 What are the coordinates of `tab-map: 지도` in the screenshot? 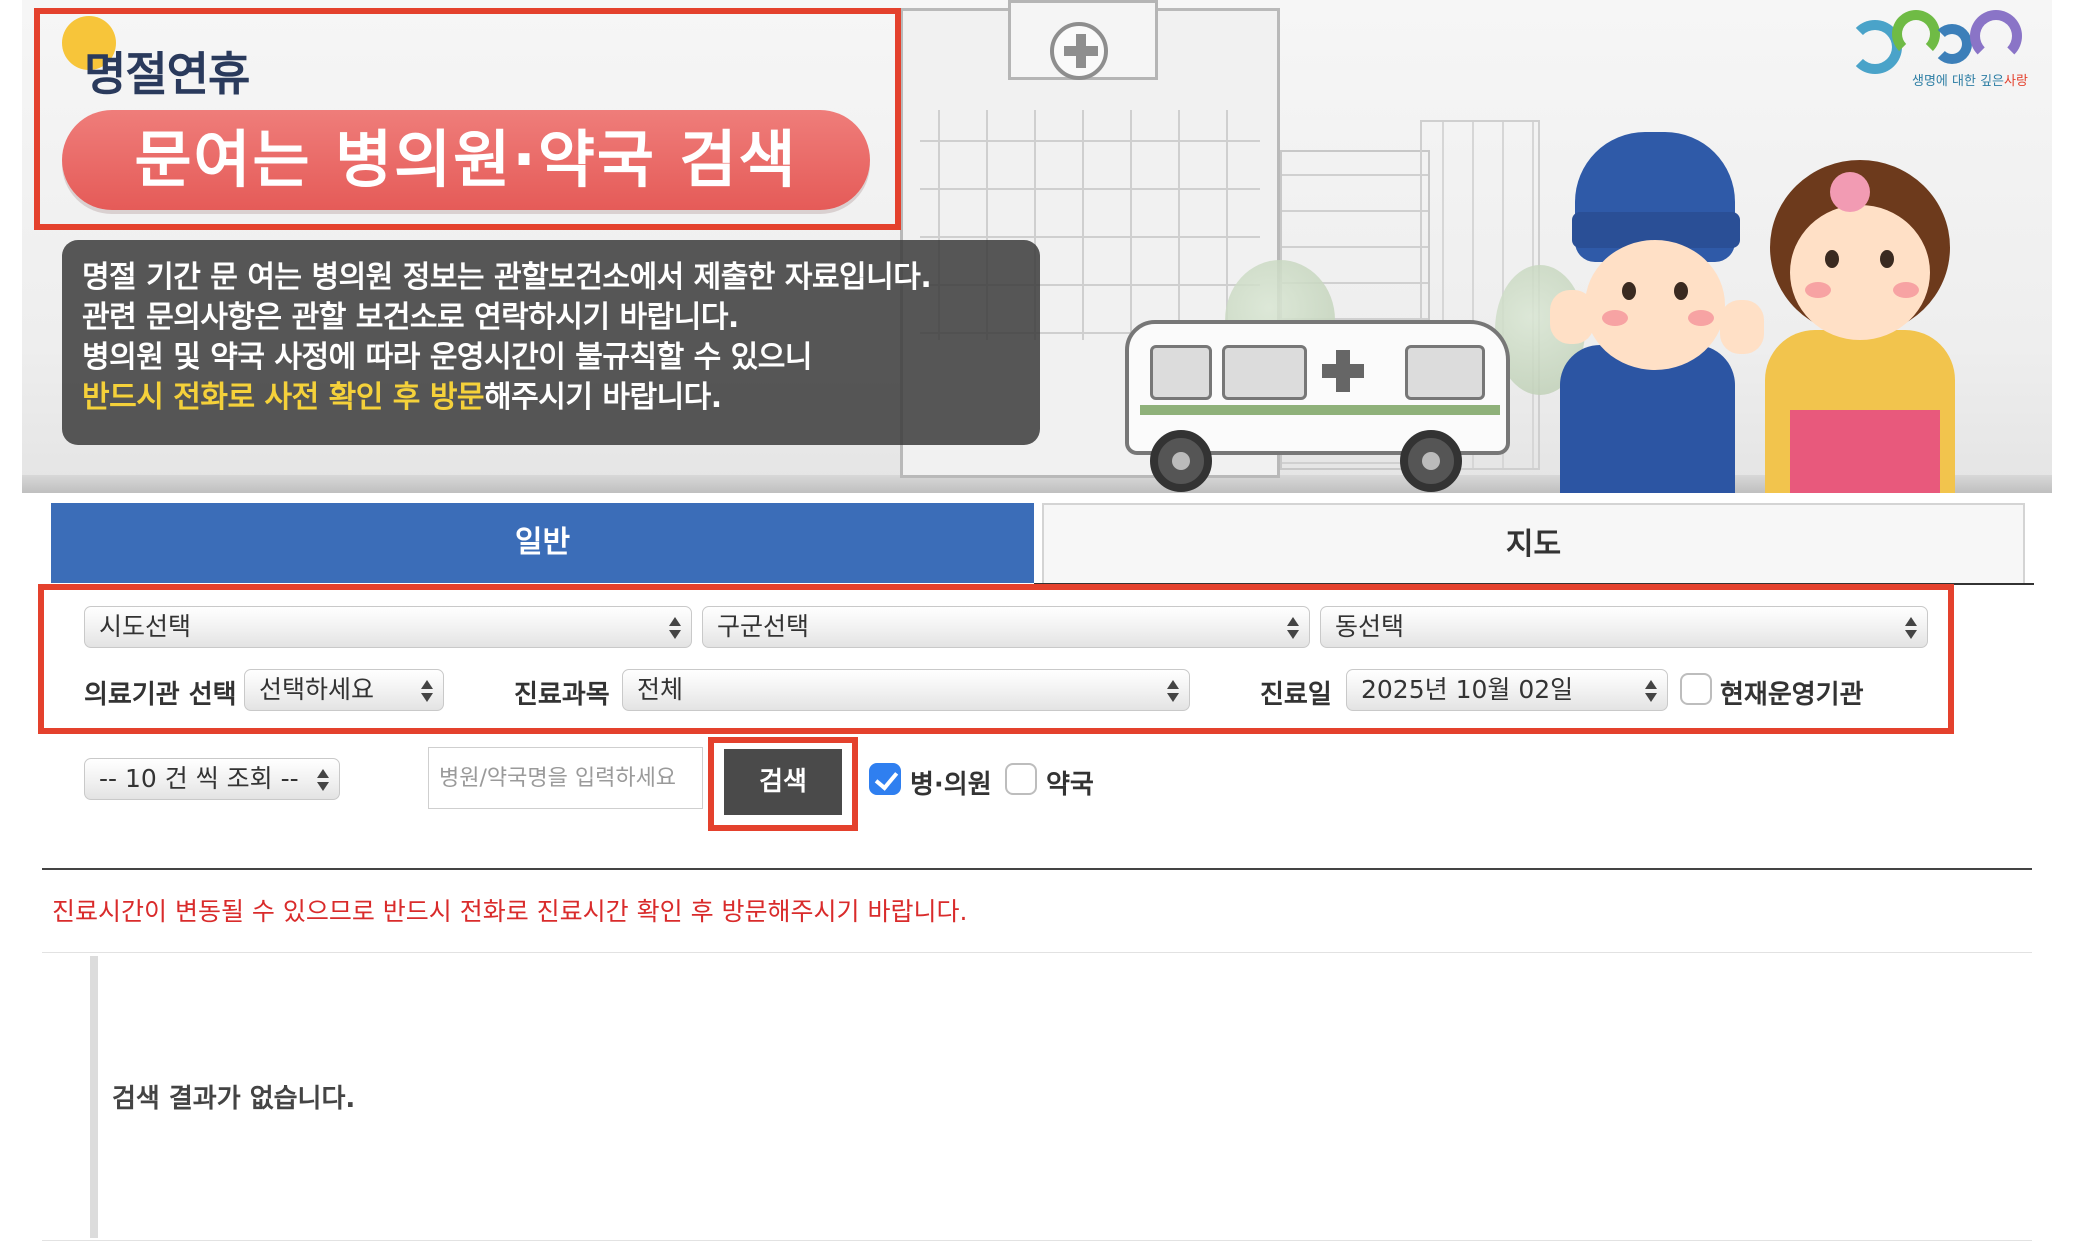 It's located at (1533, 543).